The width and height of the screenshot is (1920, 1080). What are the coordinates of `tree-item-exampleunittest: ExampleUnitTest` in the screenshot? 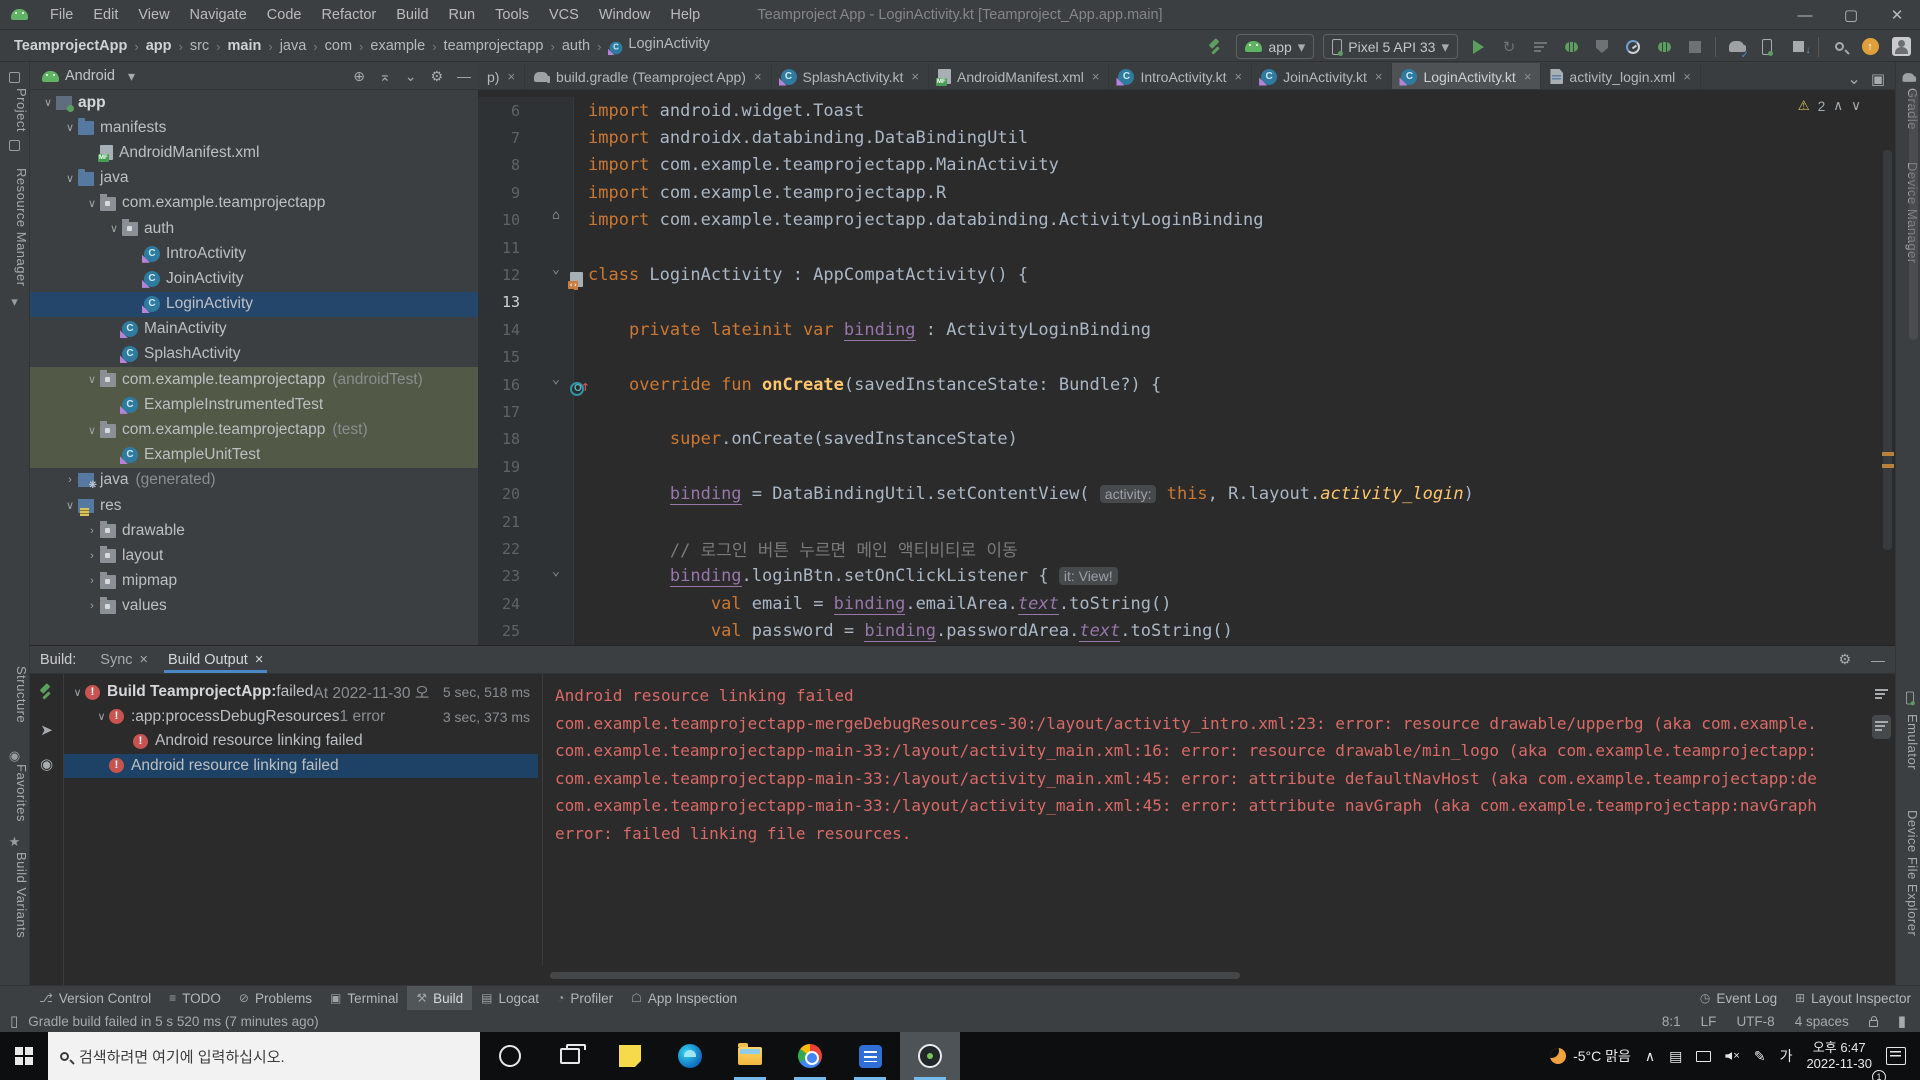 It's located at (254, 455).